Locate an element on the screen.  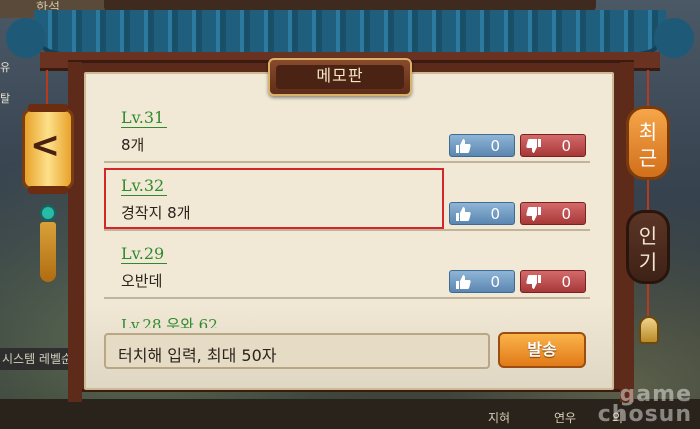
memo-input-placeholder: 터치해 입력, 최대 50자 is located at coordinates (197, 355).